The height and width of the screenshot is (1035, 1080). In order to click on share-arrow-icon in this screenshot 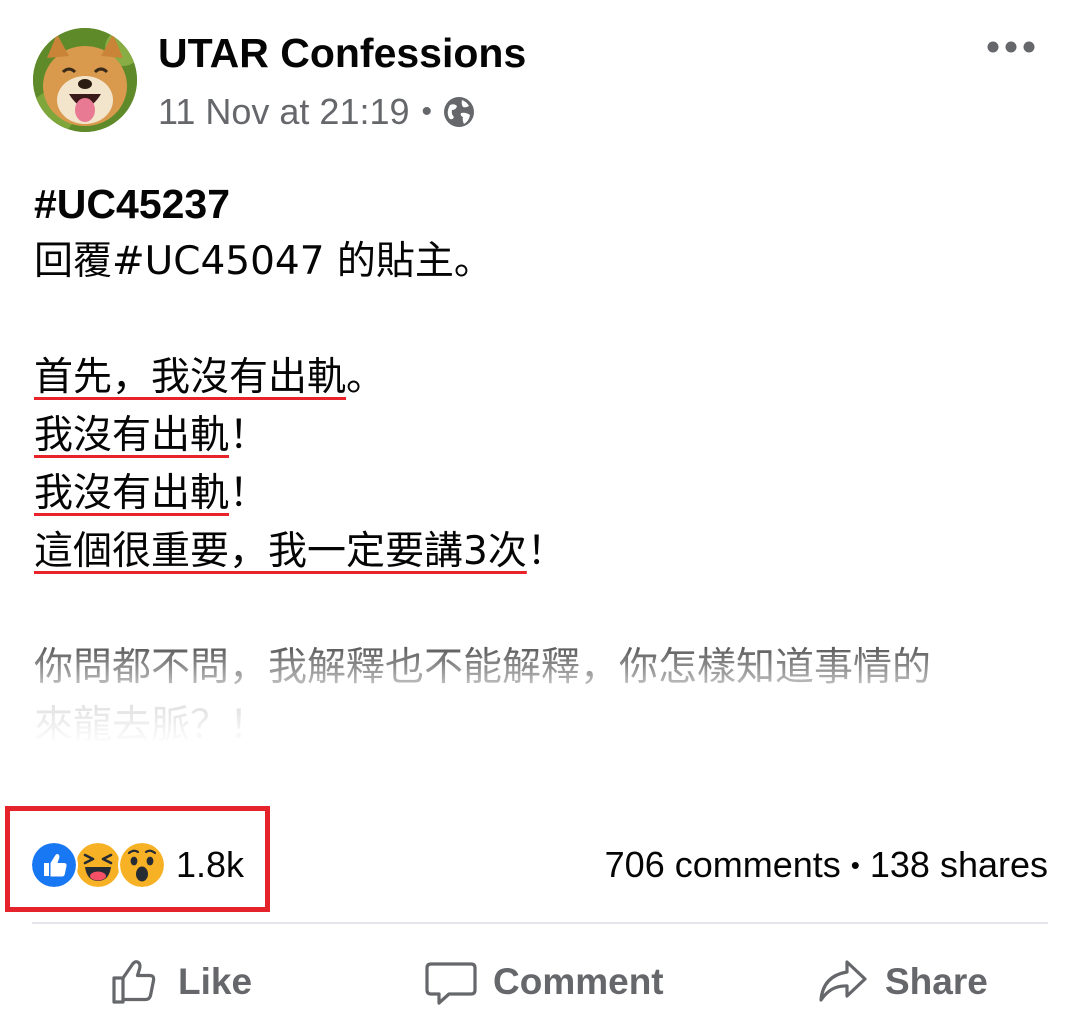, I will do `click(843, 981)`.